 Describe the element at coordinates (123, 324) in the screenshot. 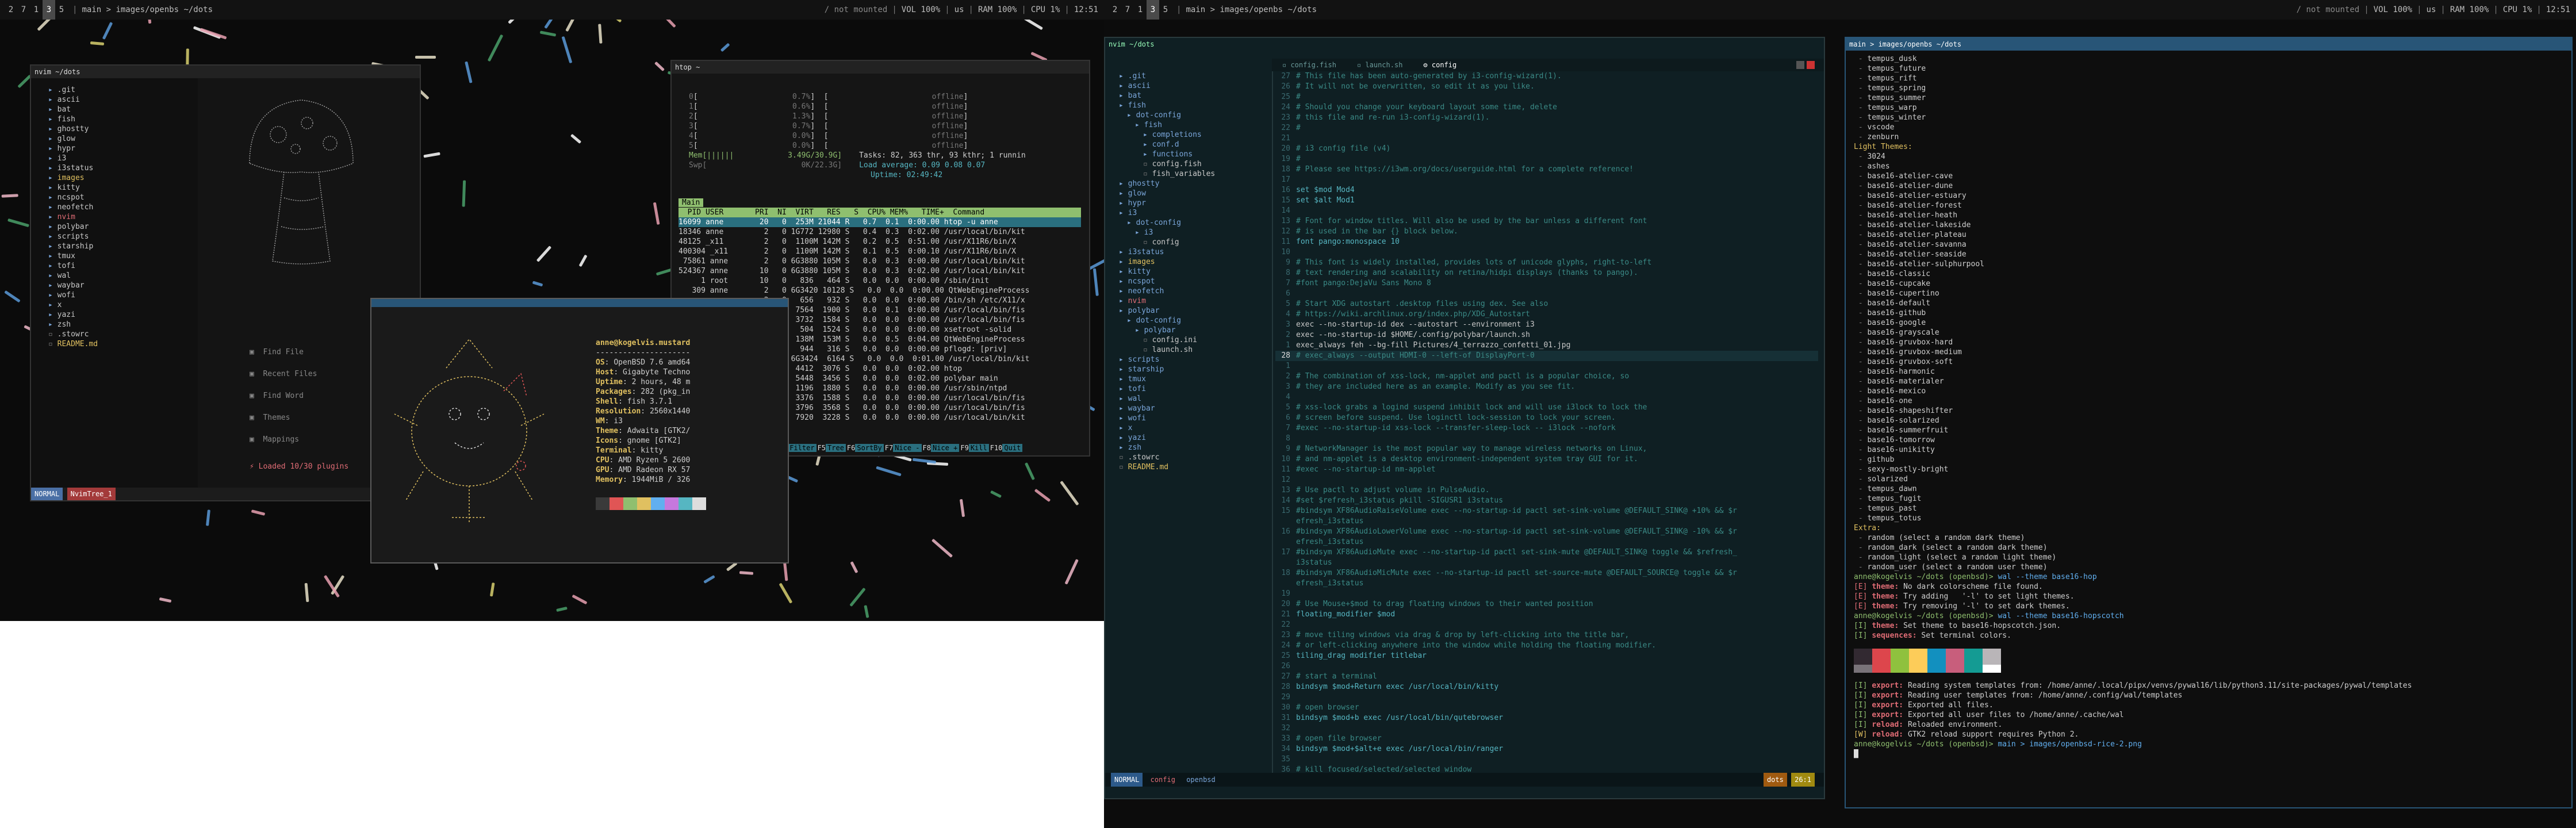

I see `tree-item: ▸ zsh` at that location.